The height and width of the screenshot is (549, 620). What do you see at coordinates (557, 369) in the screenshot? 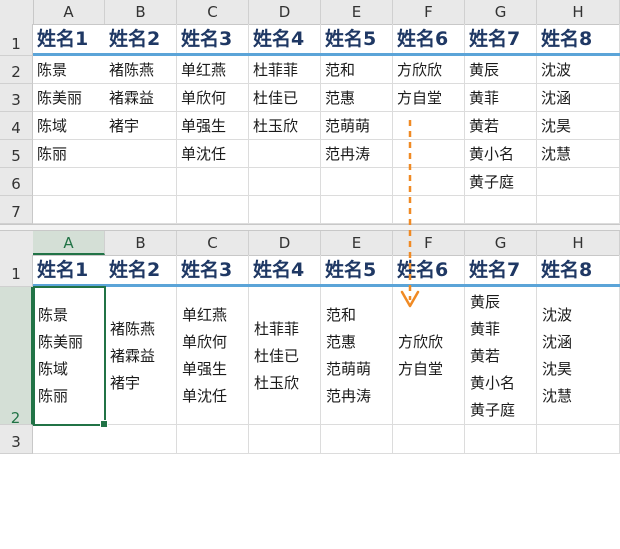
I see `name-line: 沈昊` at bounding box center [557, 369].